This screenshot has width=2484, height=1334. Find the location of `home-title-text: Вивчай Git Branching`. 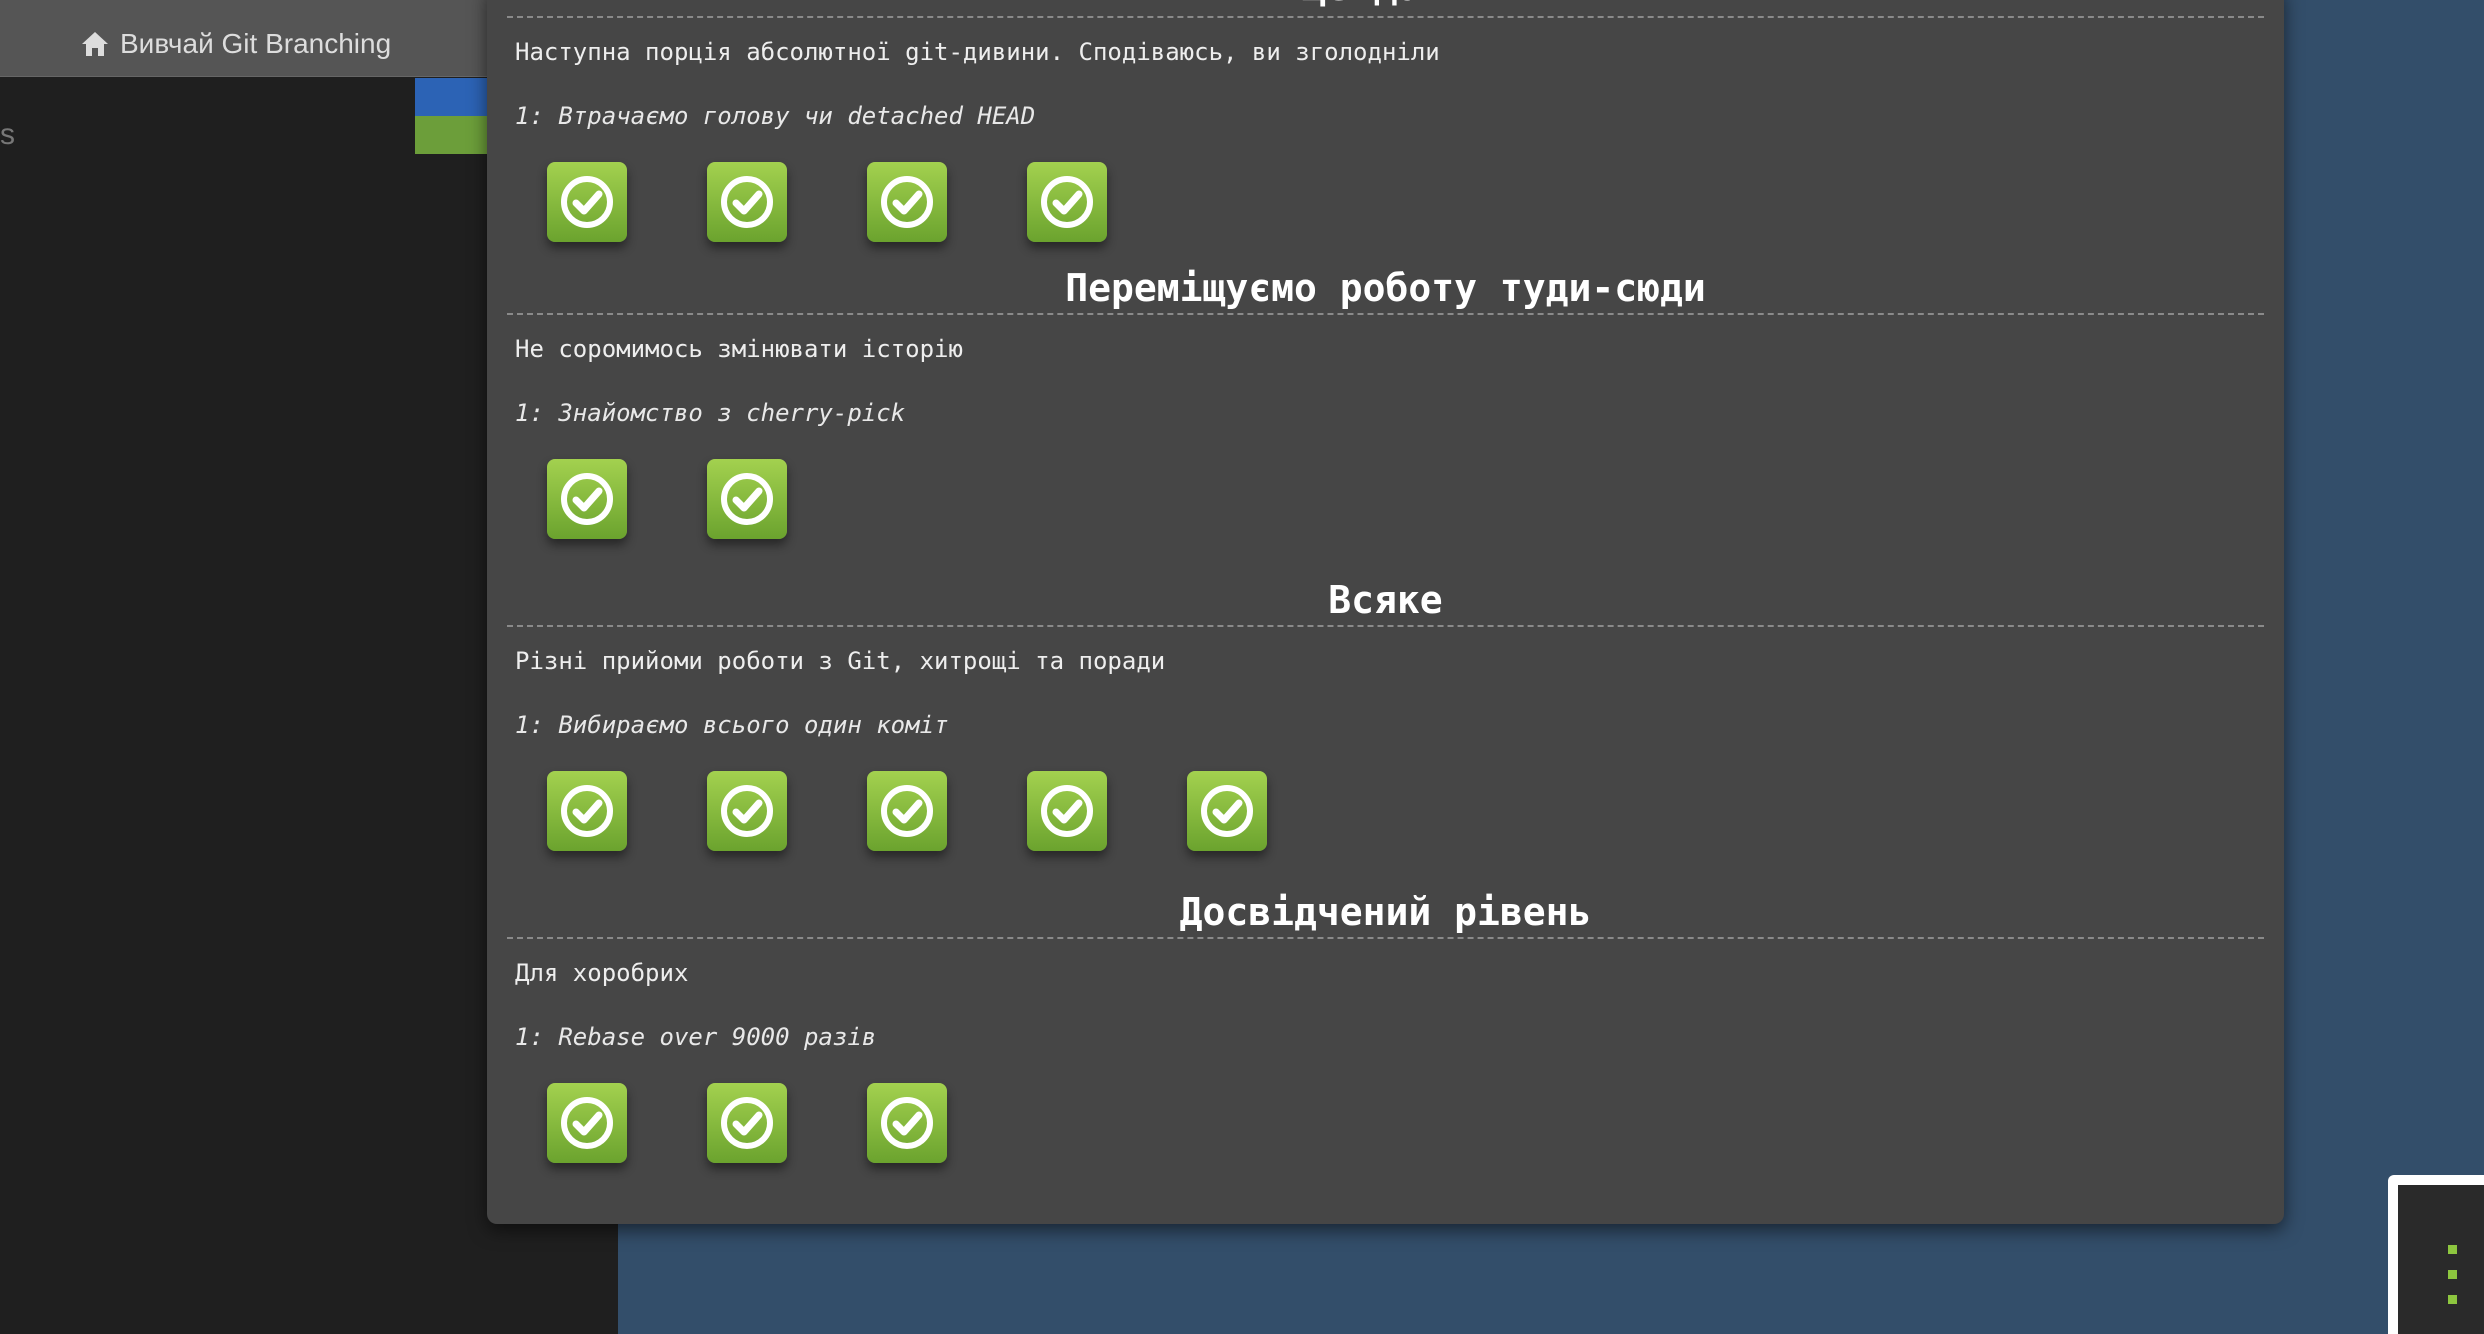

home-title-text: Вивчай Git Branching is located at coordinates (256, 43).